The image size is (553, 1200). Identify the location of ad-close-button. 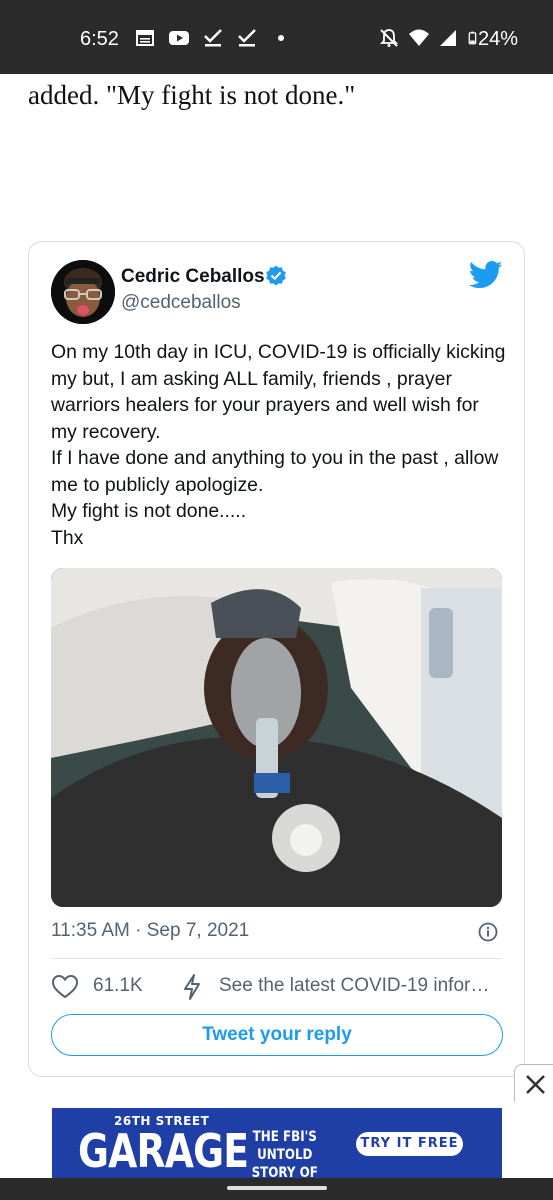
(533, 1083).